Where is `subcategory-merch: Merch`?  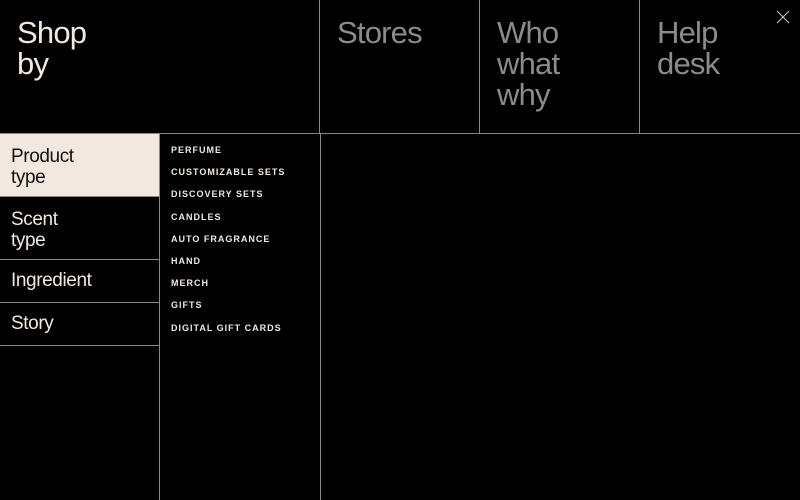 subcategory-merch: Merch is located at coordinates (245, 278).